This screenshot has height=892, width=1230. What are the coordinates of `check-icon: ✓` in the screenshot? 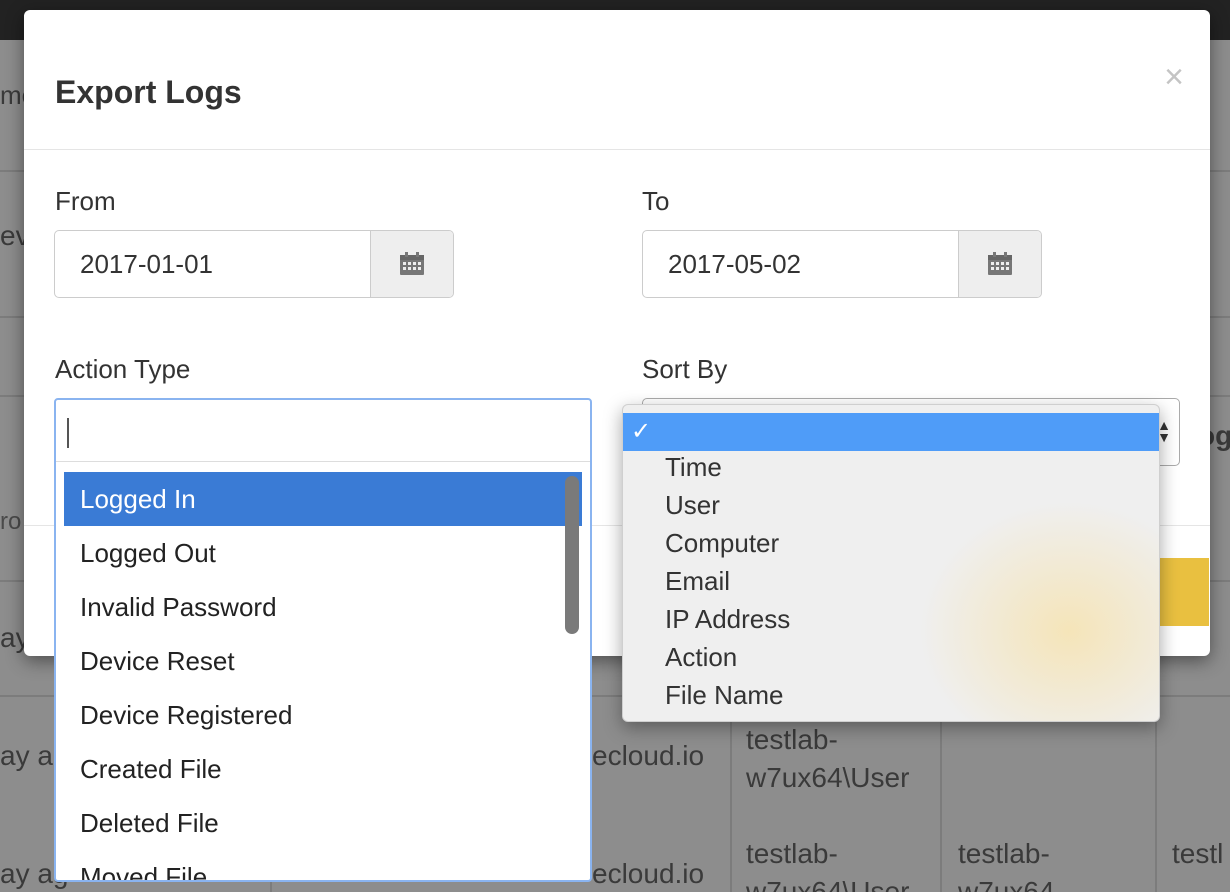 It's located at (641, 431).